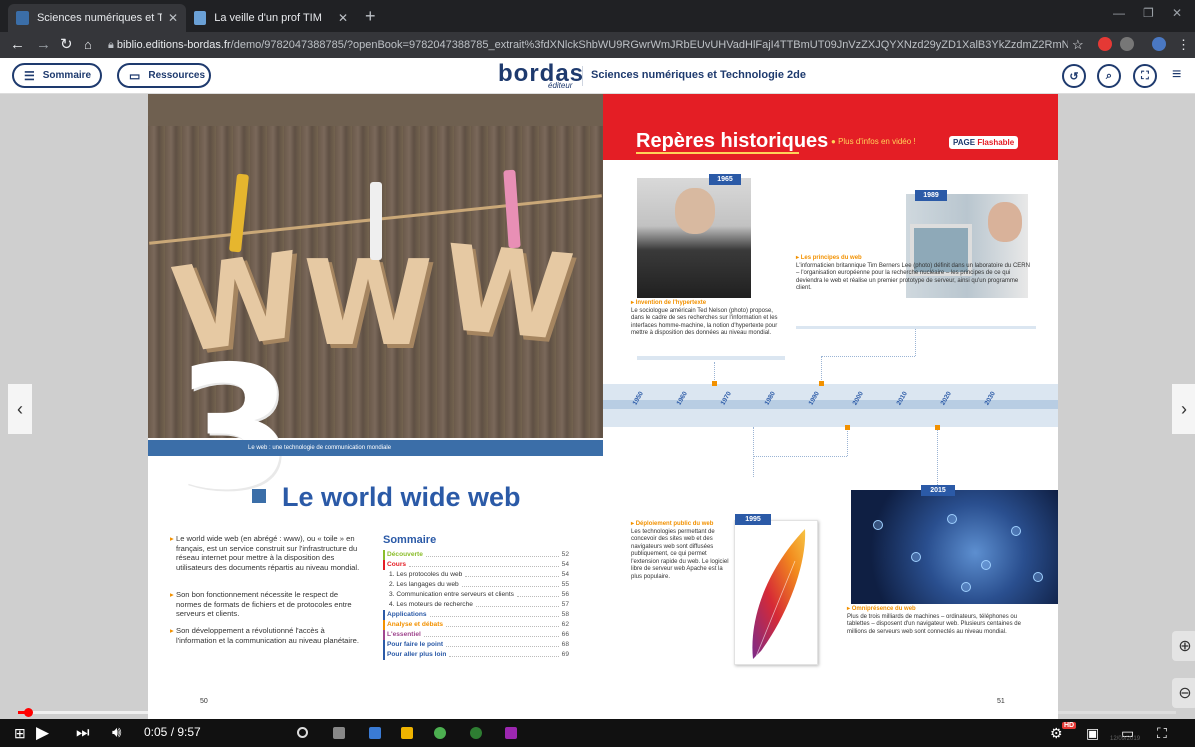 This screenshot has width=1195, height=747. I want to click on fullscreen-video-icon: ⛶, so click(1162, 733).